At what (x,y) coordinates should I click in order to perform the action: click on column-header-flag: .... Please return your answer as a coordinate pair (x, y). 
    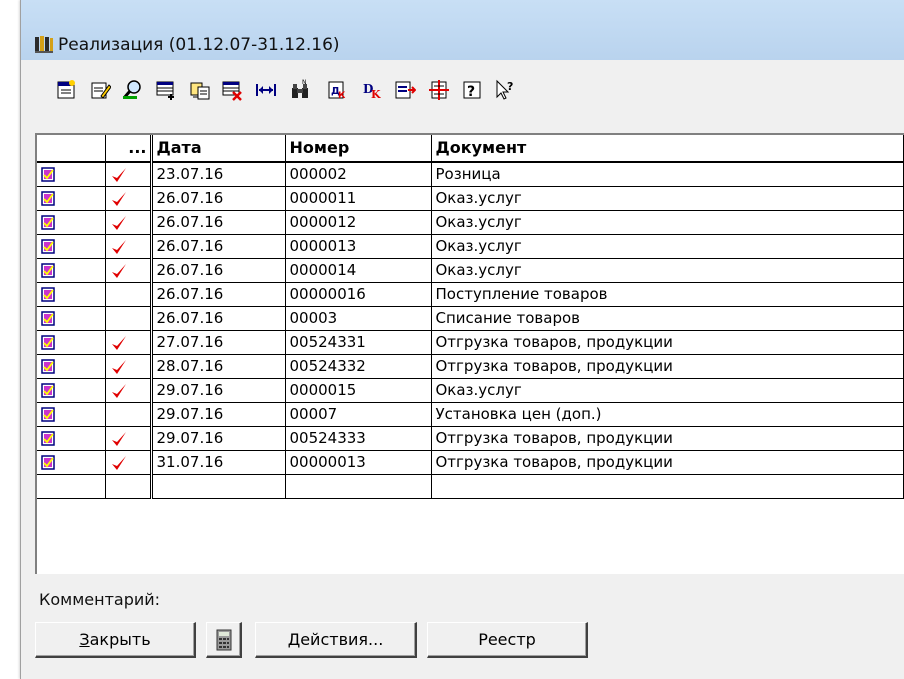
    Looking at the image, I should click on (129, 149).